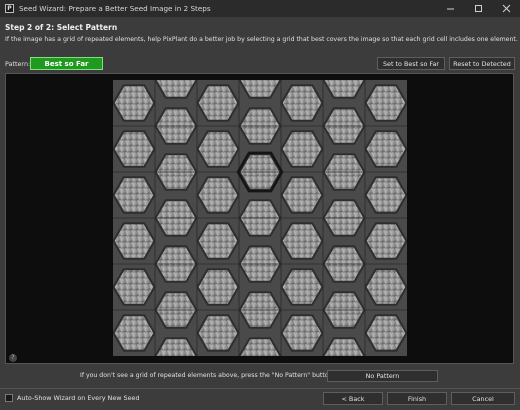 This screenshot has width=520, height=410. I want to click on auto-show-option: Auto-Show Wizard on Every New Seed, so click(72, 398).